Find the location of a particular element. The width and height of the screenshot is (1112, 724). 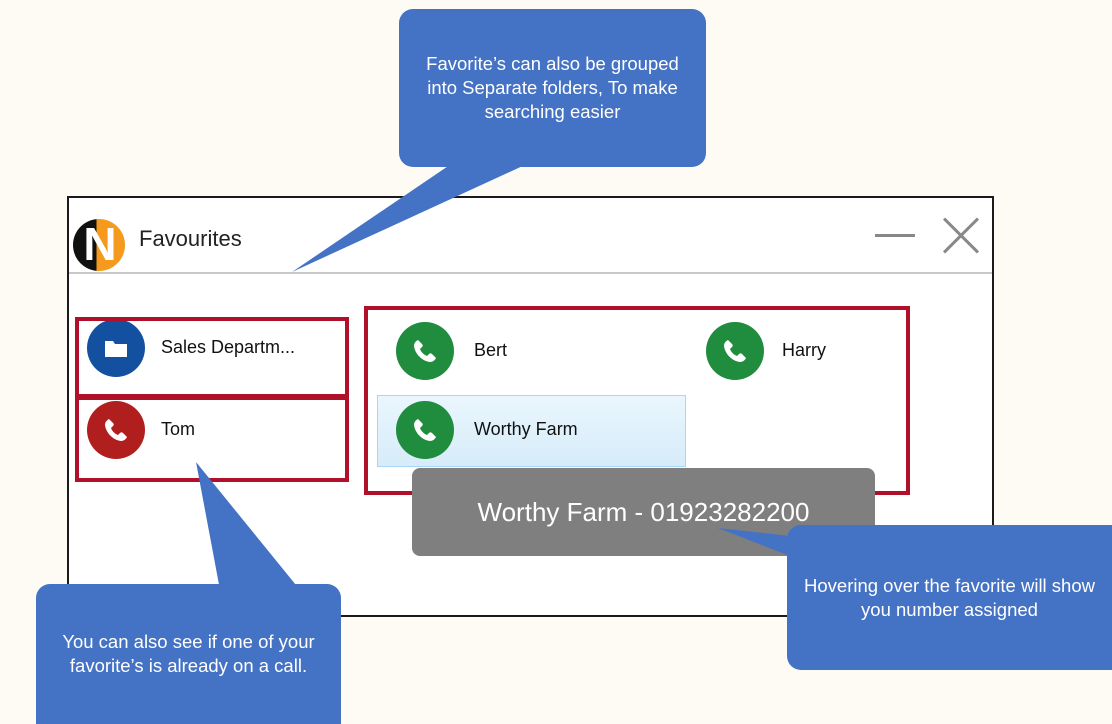

close-button is located at coordinates (961, 236).